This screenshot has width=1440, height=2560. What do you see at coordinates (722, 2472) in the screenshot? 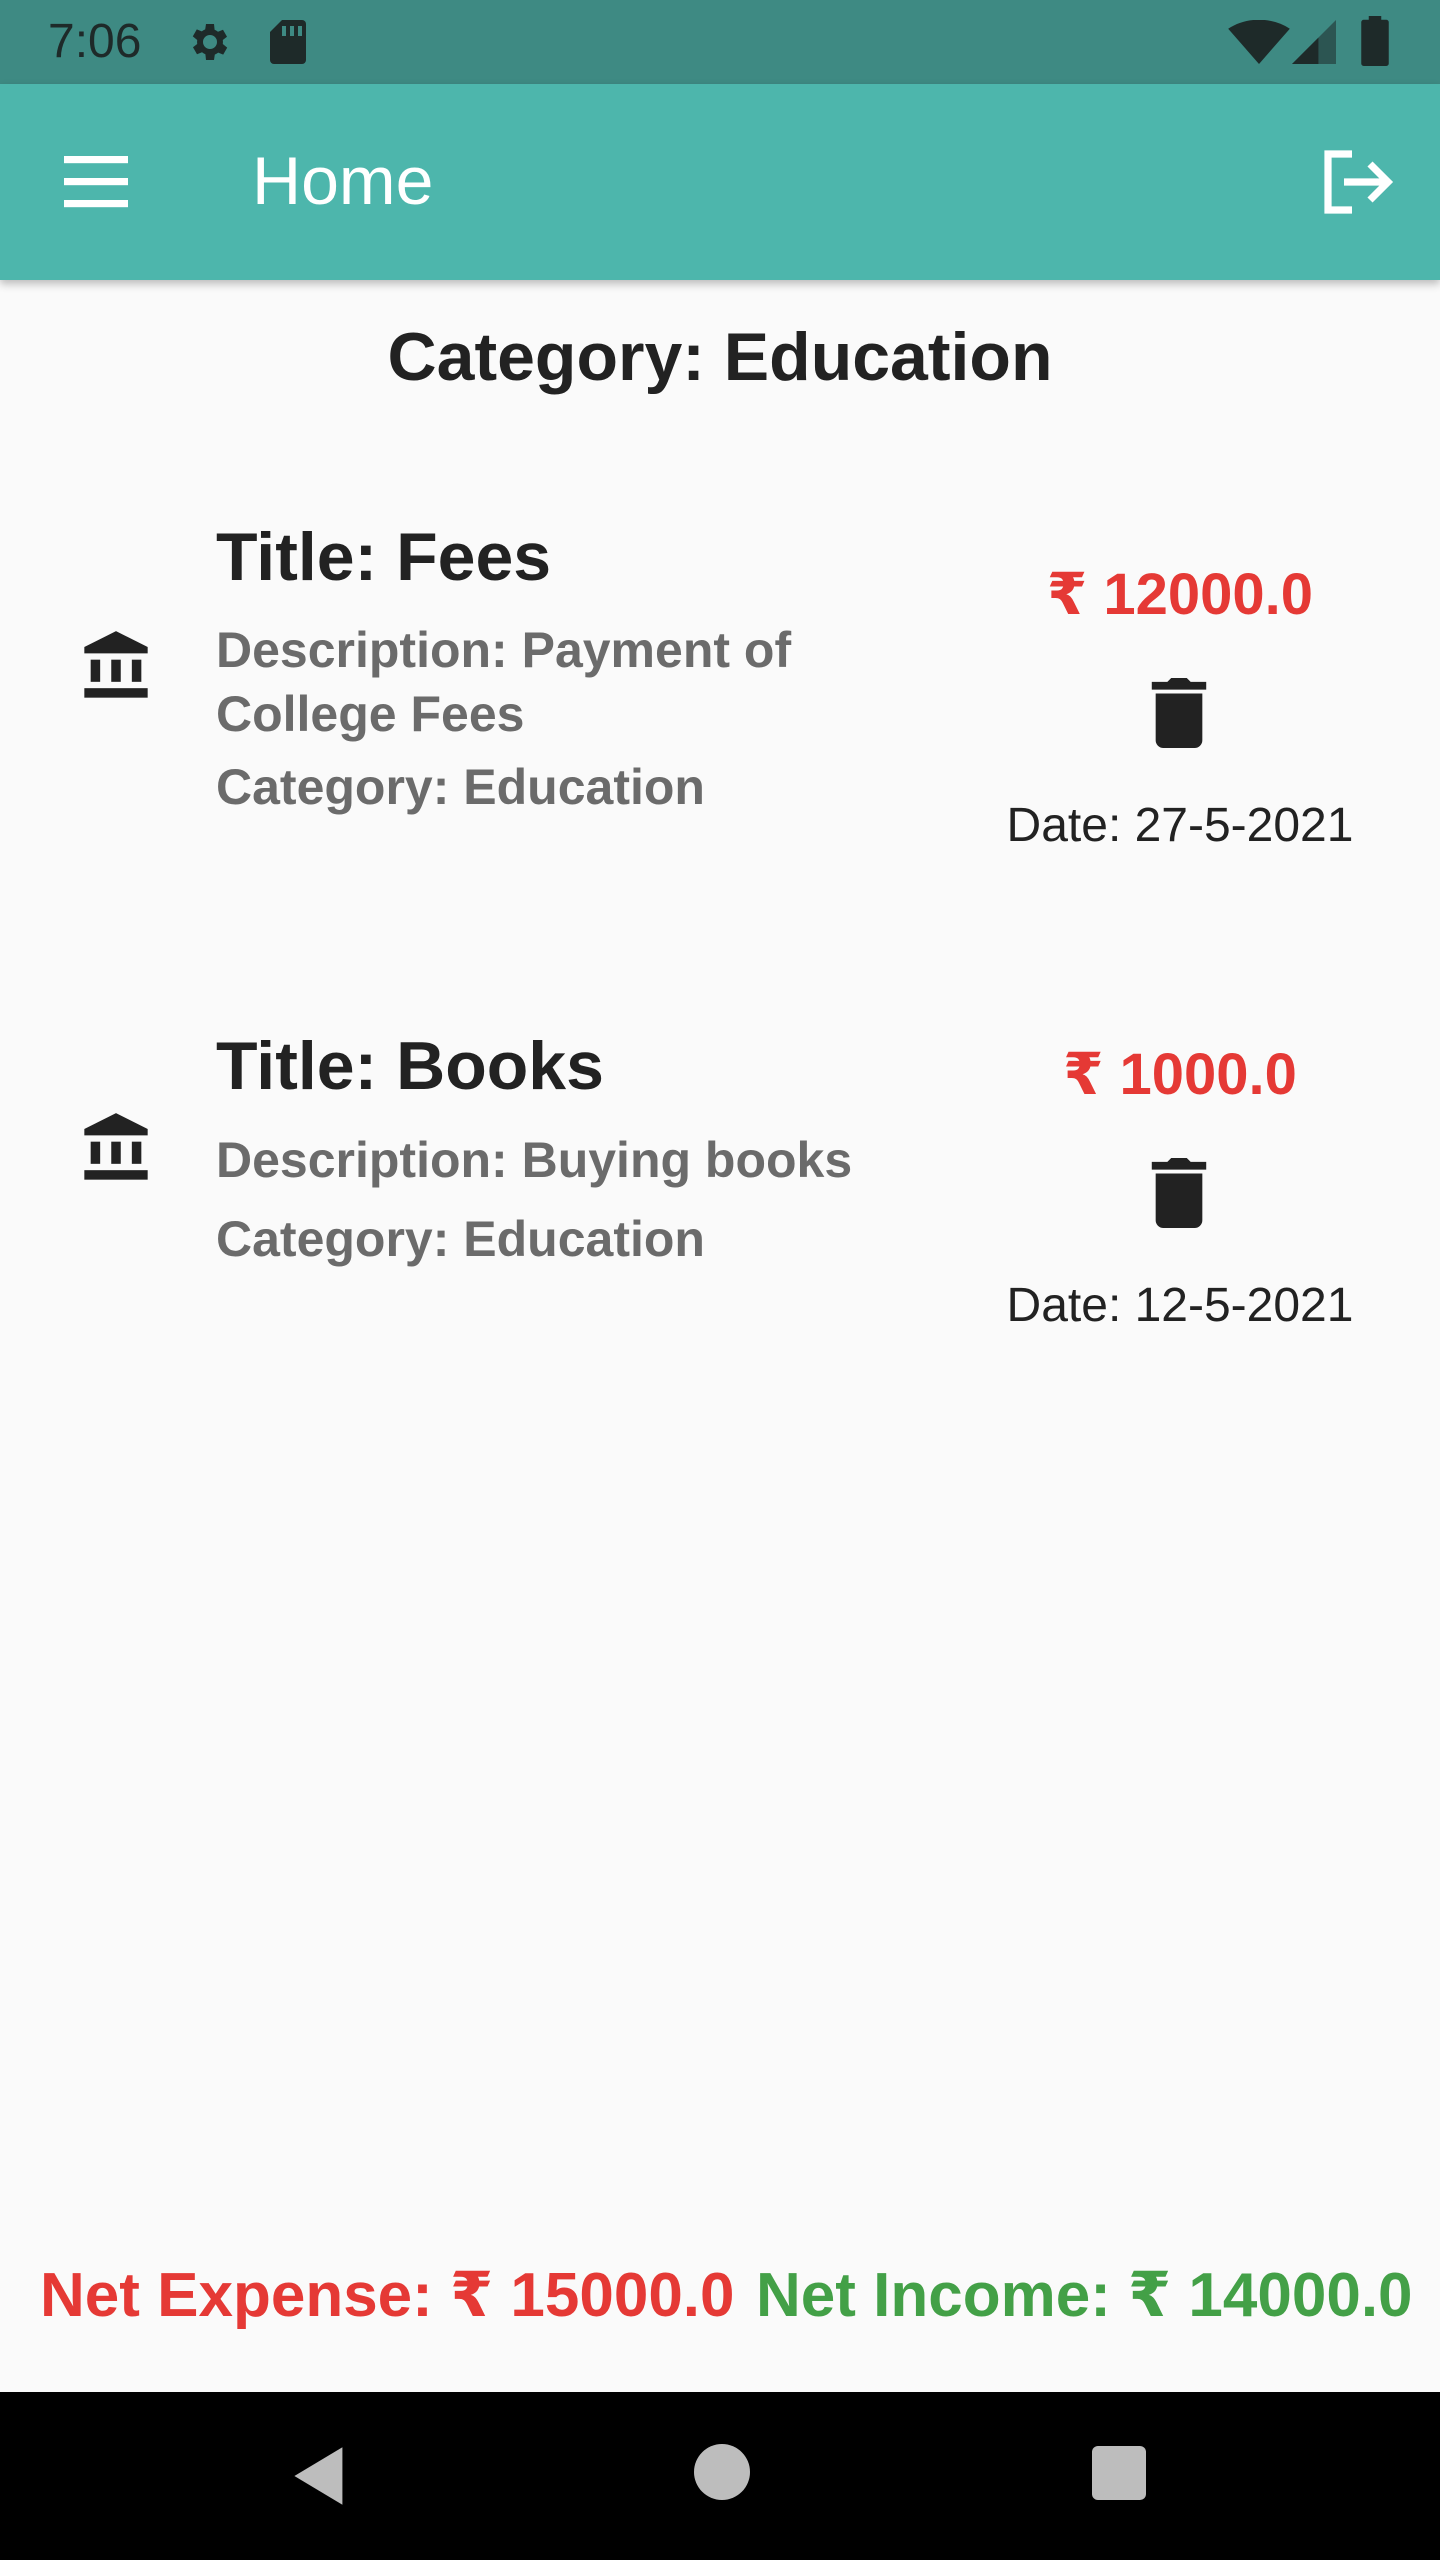
I see `home-icon` at bounding box center [722, 2472].